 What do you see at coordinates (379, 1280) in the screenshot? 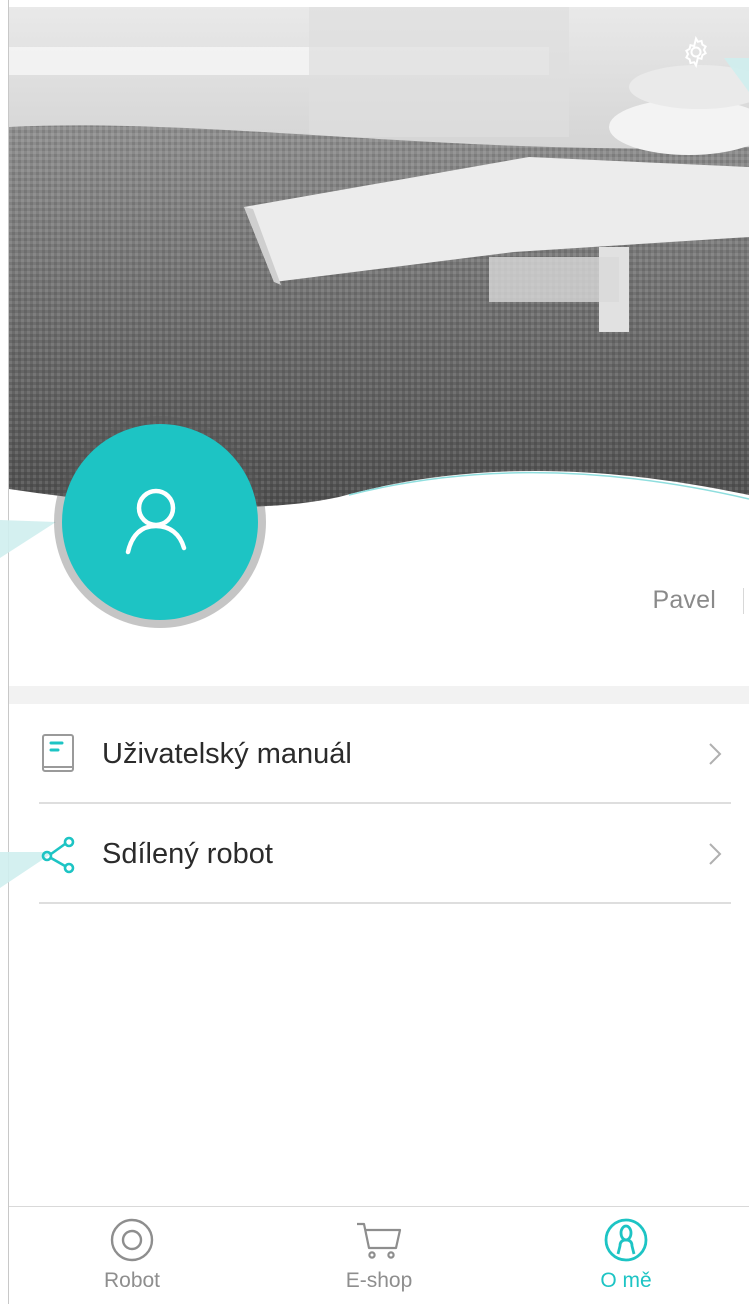
I see `tab-label: E-shop` at bounding box center [379, 1280].